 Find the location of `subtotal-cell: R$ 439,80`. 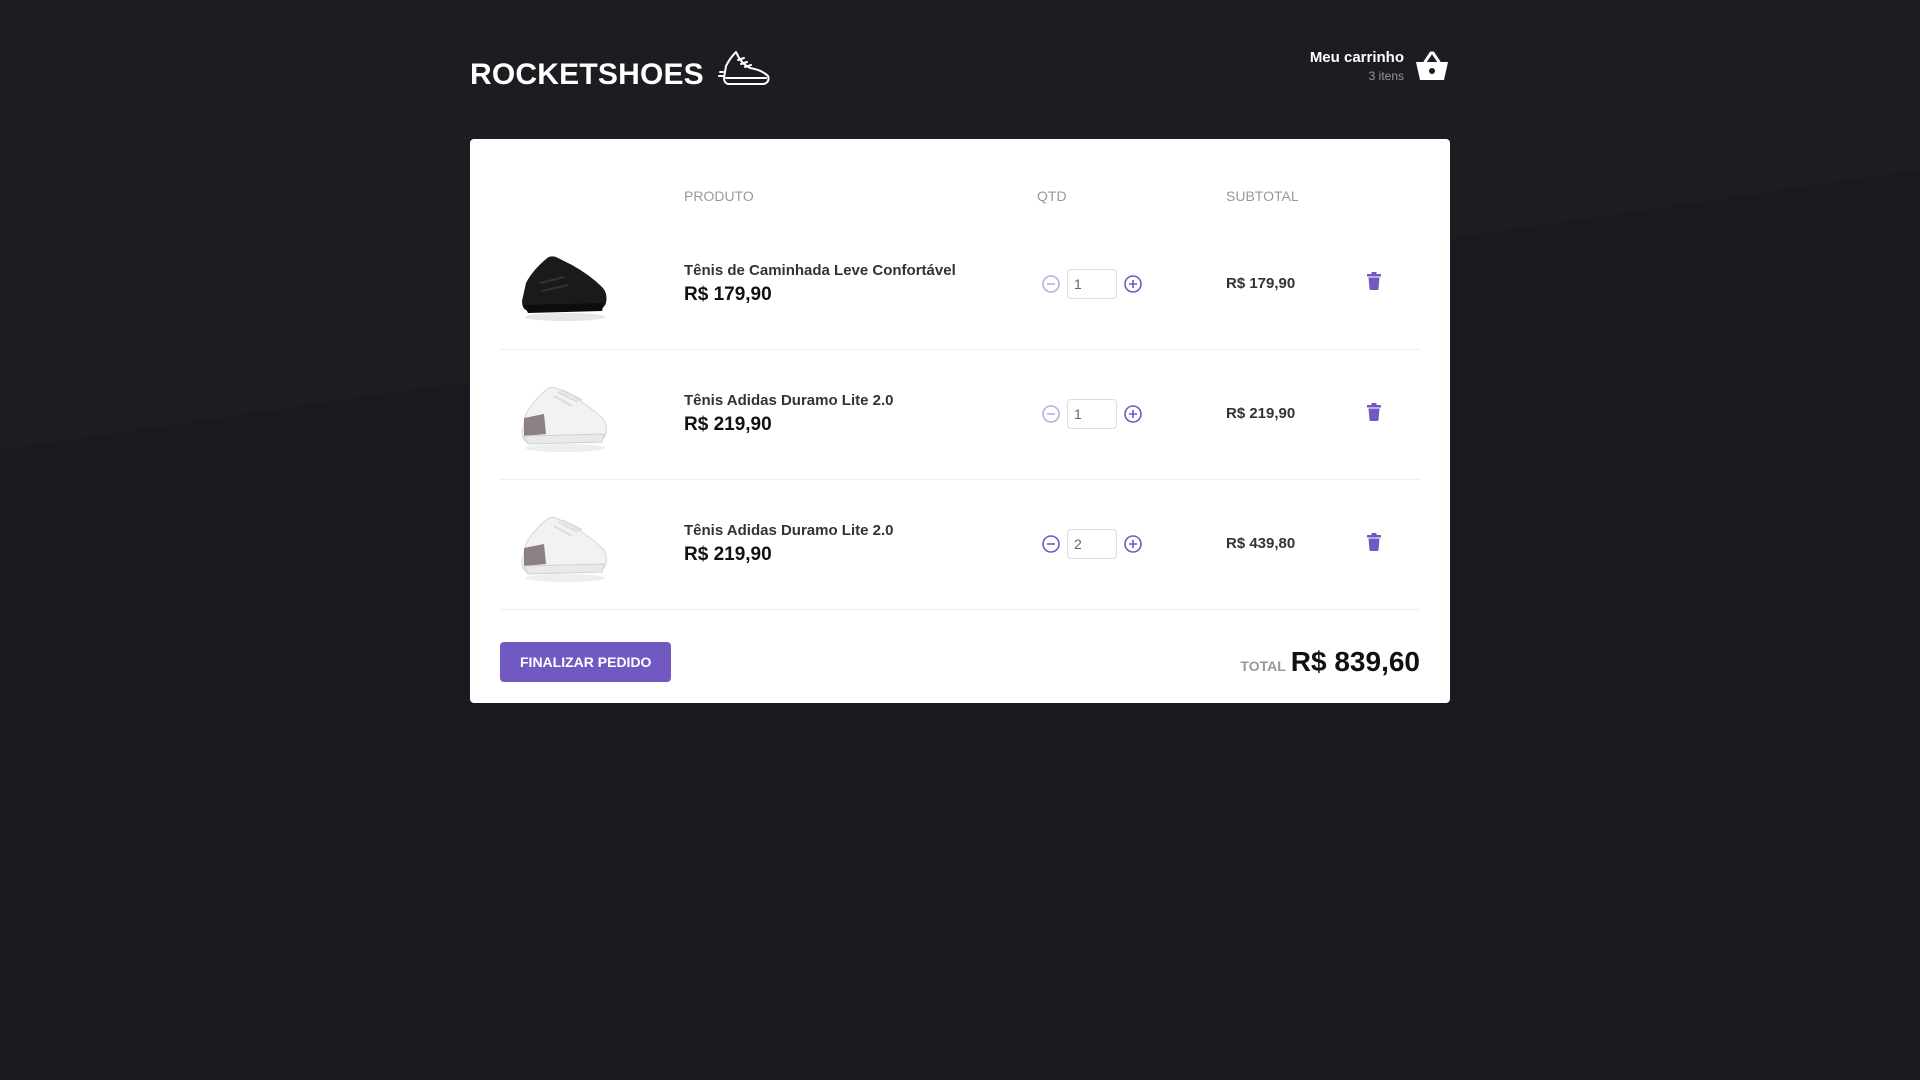

subtotal-cell: R$ 439,80 is located at coordinates (1293, 544).